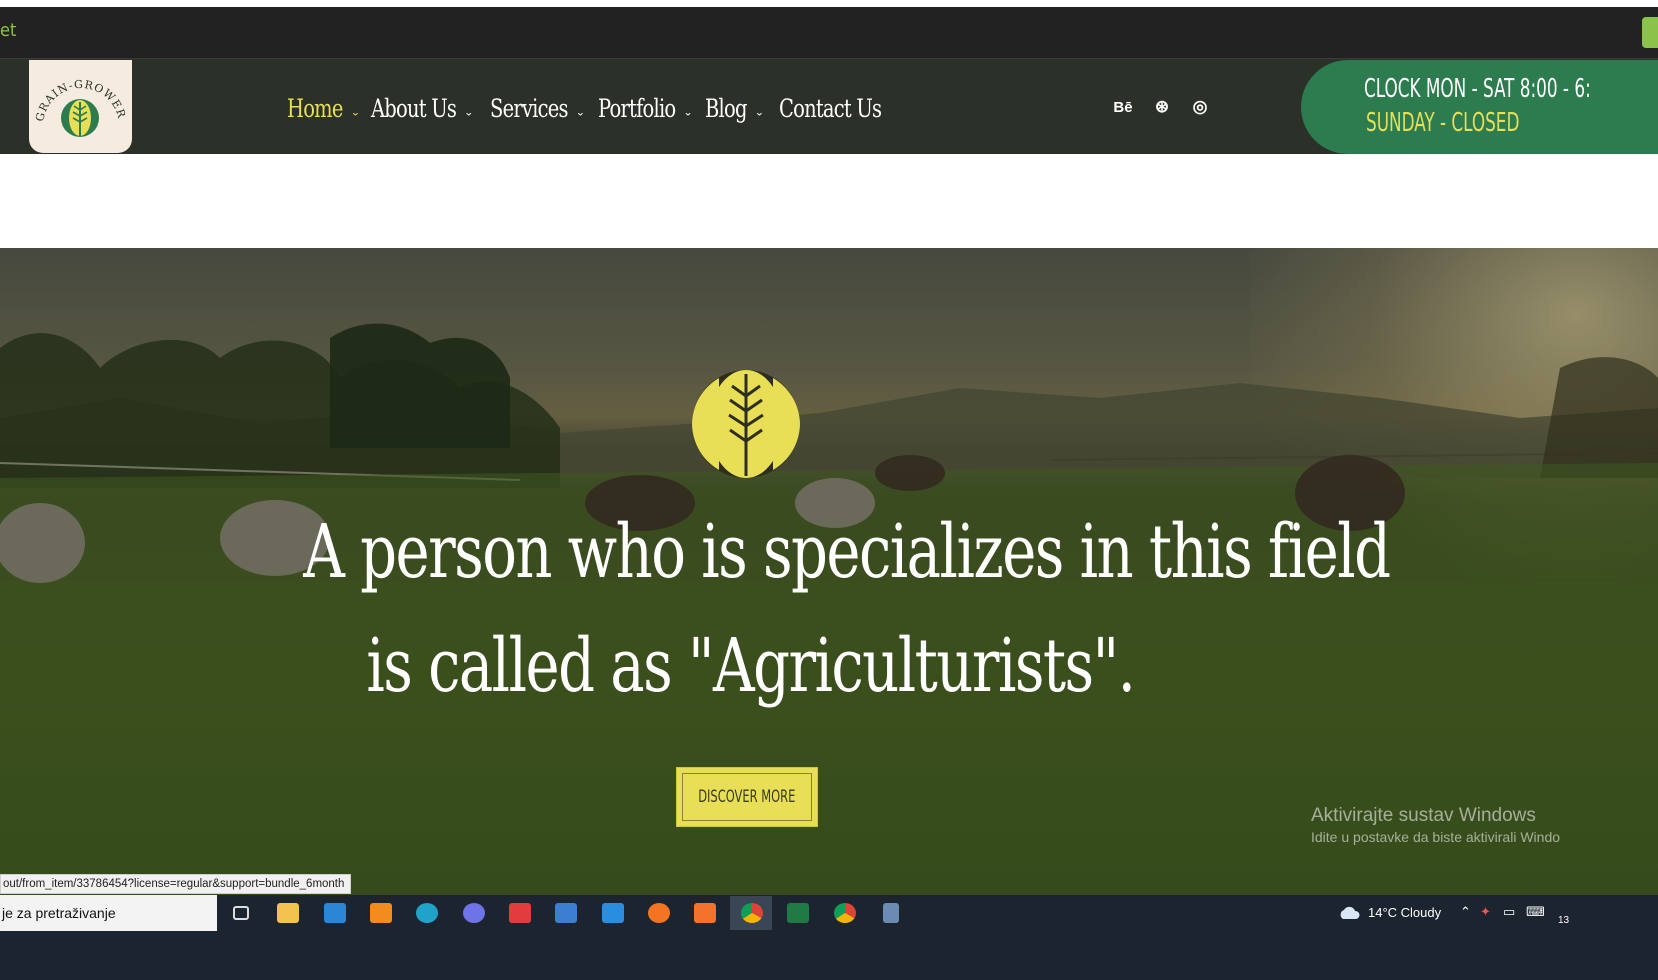 The width and height of the screenshot is (1658, 980). I want to click on nav-home: Home ⌄, so click(323, 108).